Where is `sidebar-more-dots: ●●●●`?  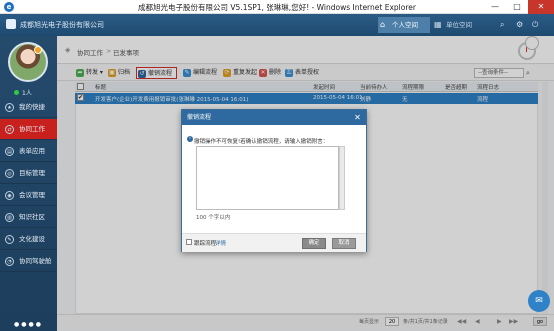 sidebar-more-dots: ●●●● is located at coordinates (28, 324).